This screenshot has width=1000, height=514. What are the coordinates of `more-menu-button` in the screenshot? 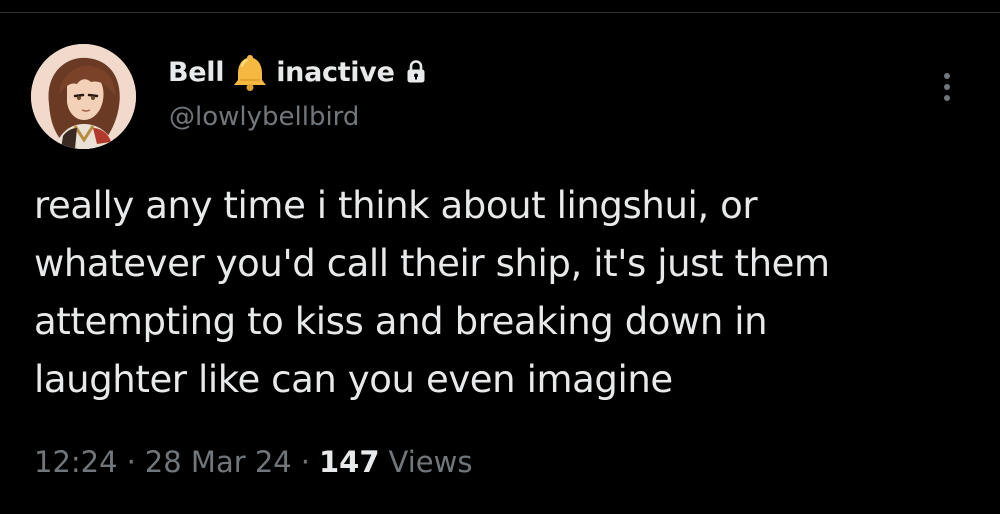 It's located at (947, 88).